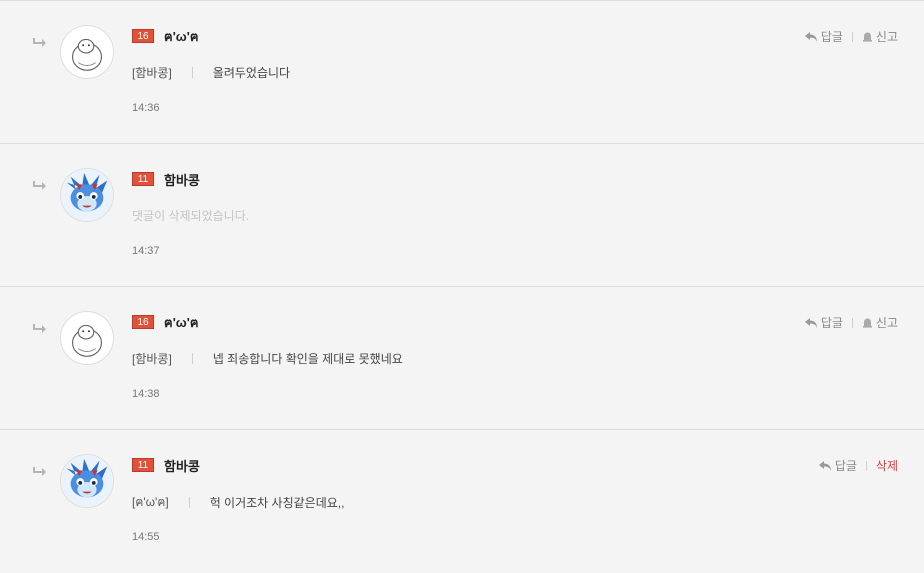 This screenshot has width=924, height=573. Describe the element at coordinates (307, 359) in the screenshot. I see `comment-text: 넵 죄송합니다 확인을 제대로 못했네요` at that location.